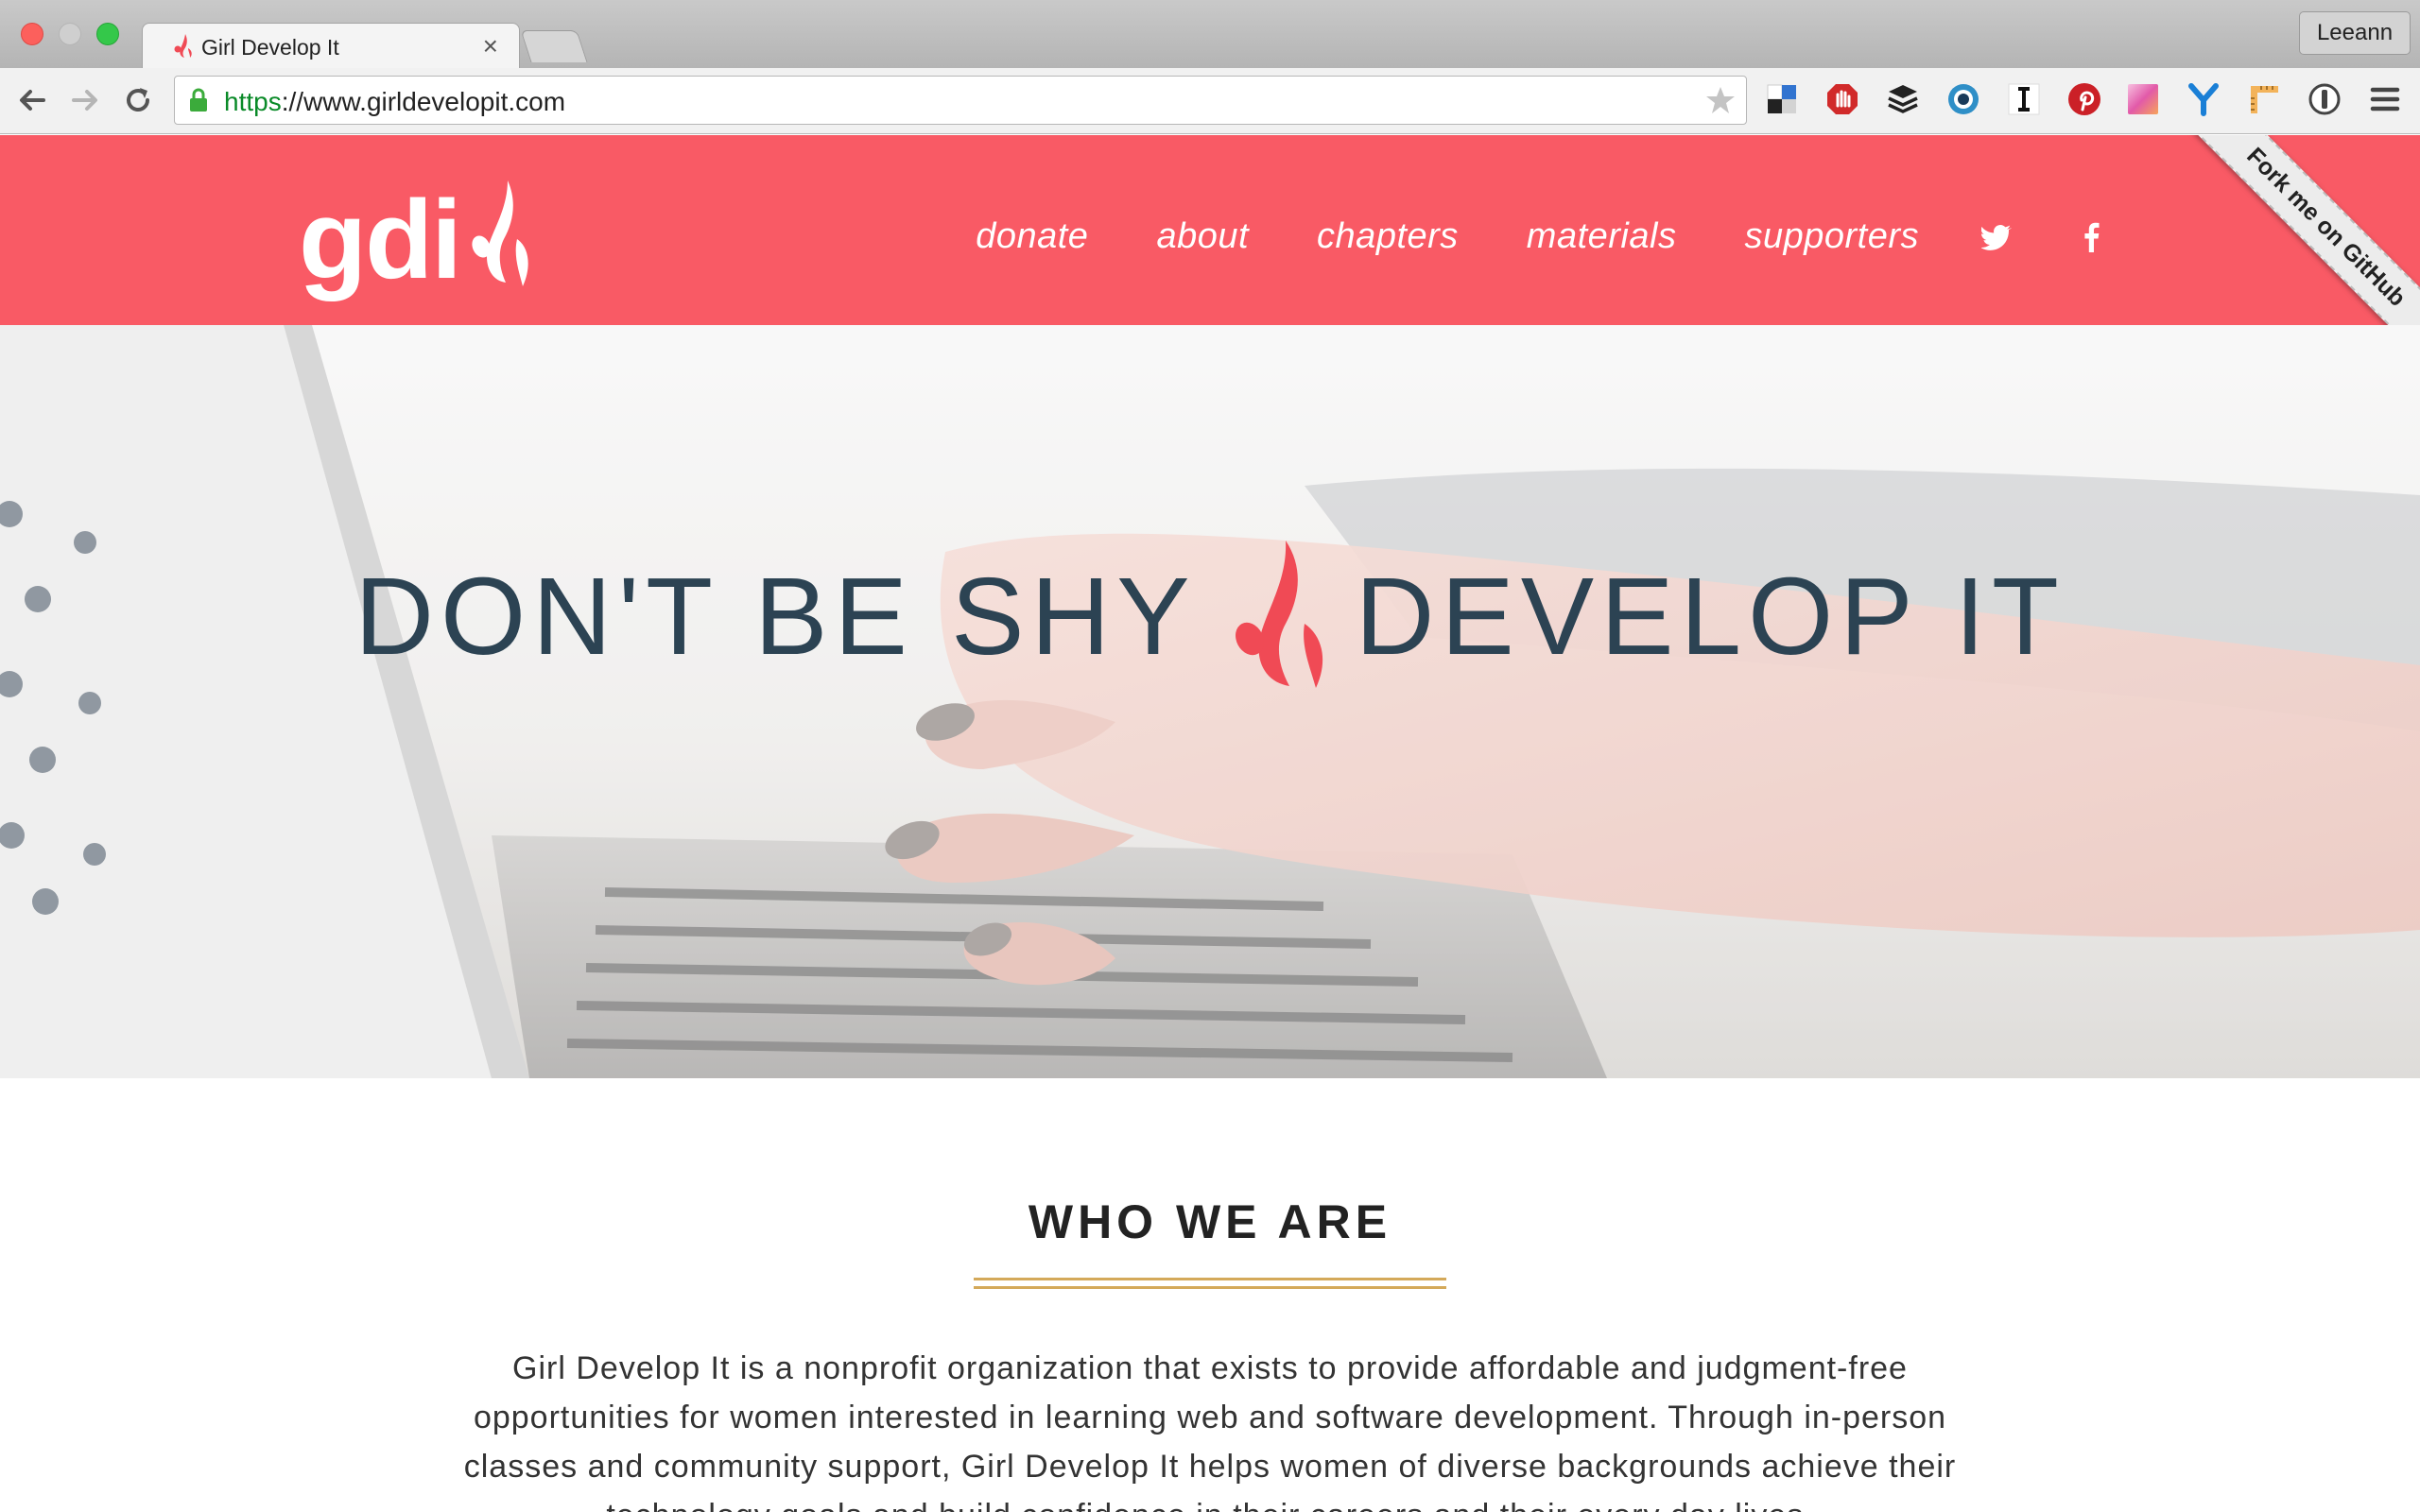 This screenshot has height=1512, width=2420. What do you see at coordinates (2264, 99) in the screenshot?
I see `ruler-icon` at bounding box center [2264, 99].